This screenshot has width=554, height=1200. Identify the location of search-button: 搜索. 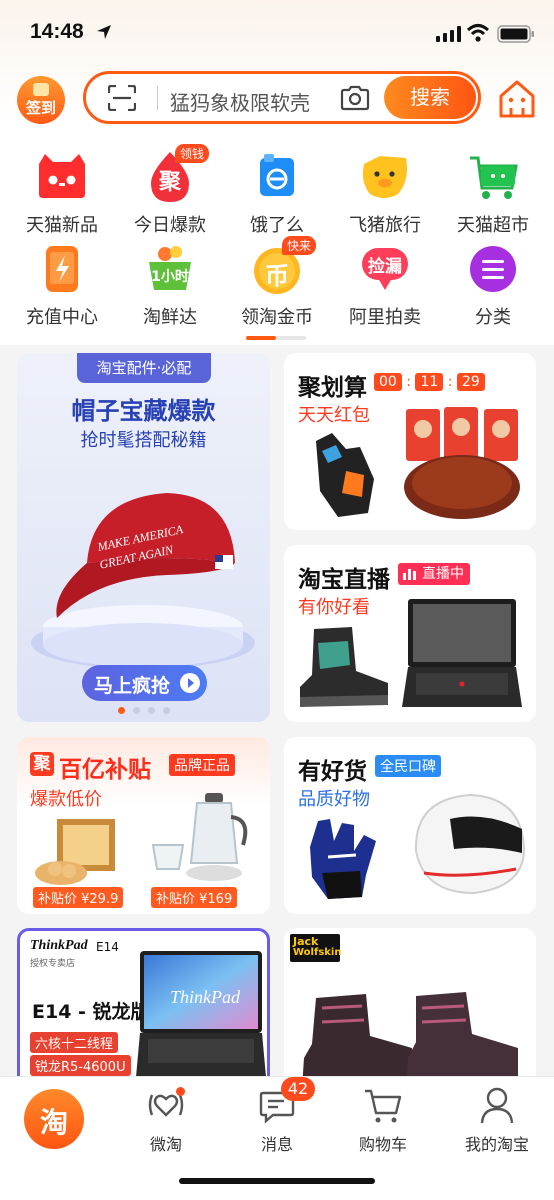
(430, 97).